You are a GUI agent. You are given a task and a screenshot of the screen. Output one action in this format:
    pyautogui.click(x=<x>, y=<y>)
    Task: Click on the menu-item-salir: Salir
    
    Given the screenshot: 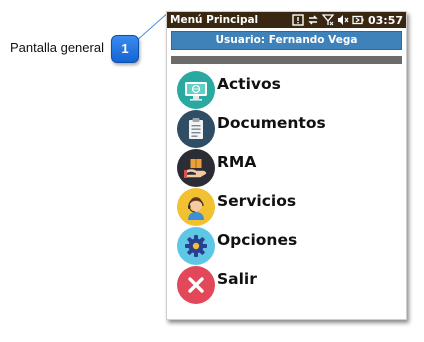 What is the action you would take?
    pyautogui.click(x=291, y=285)
    